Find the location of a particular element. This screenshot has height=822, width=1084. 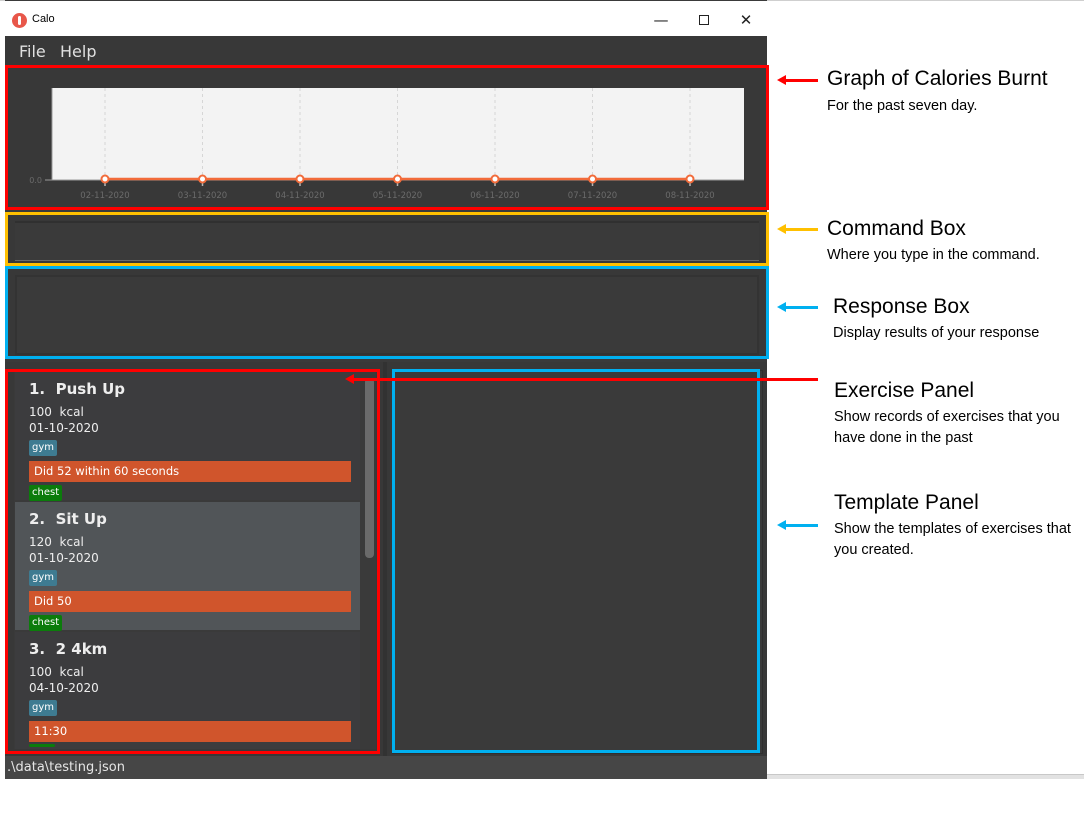

menu-file: File is located at coordinates (32, 51).